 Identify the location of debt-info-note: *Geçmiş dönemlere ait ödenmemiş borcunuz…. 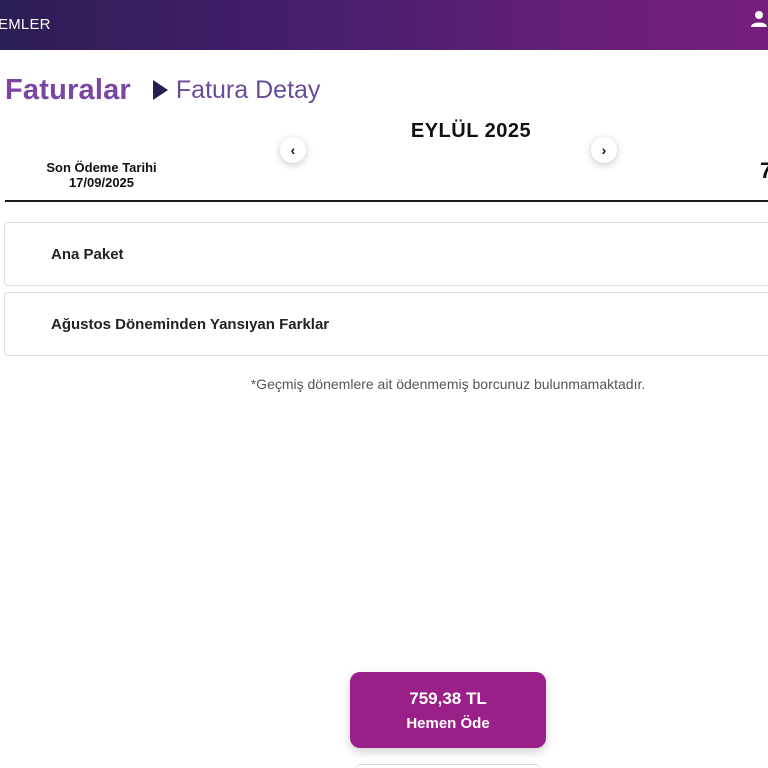
(448, 384).